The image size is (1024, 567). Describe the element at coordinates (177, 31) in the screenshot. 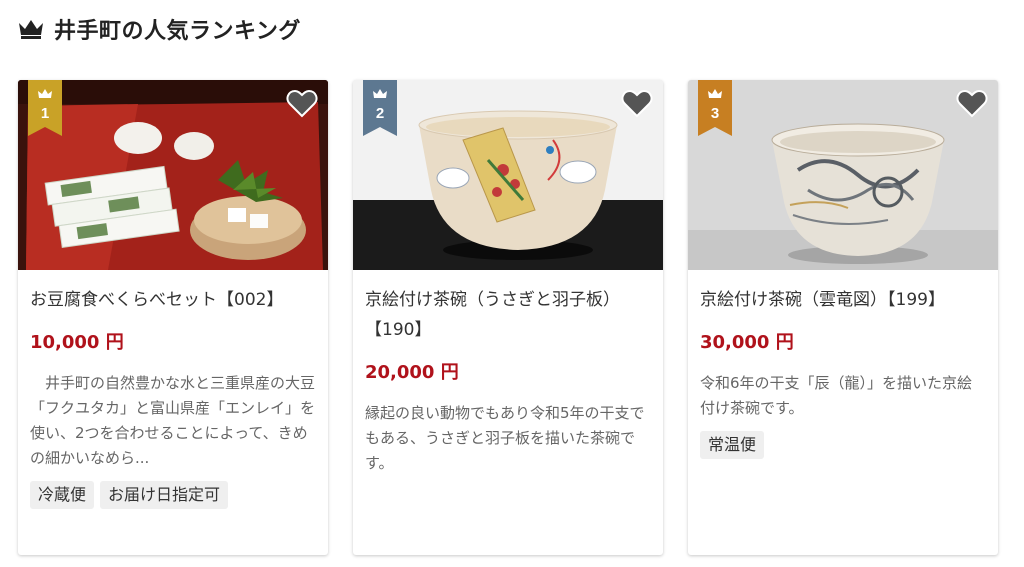

I see `page-title: 井手町の人気ランキング` at that location.